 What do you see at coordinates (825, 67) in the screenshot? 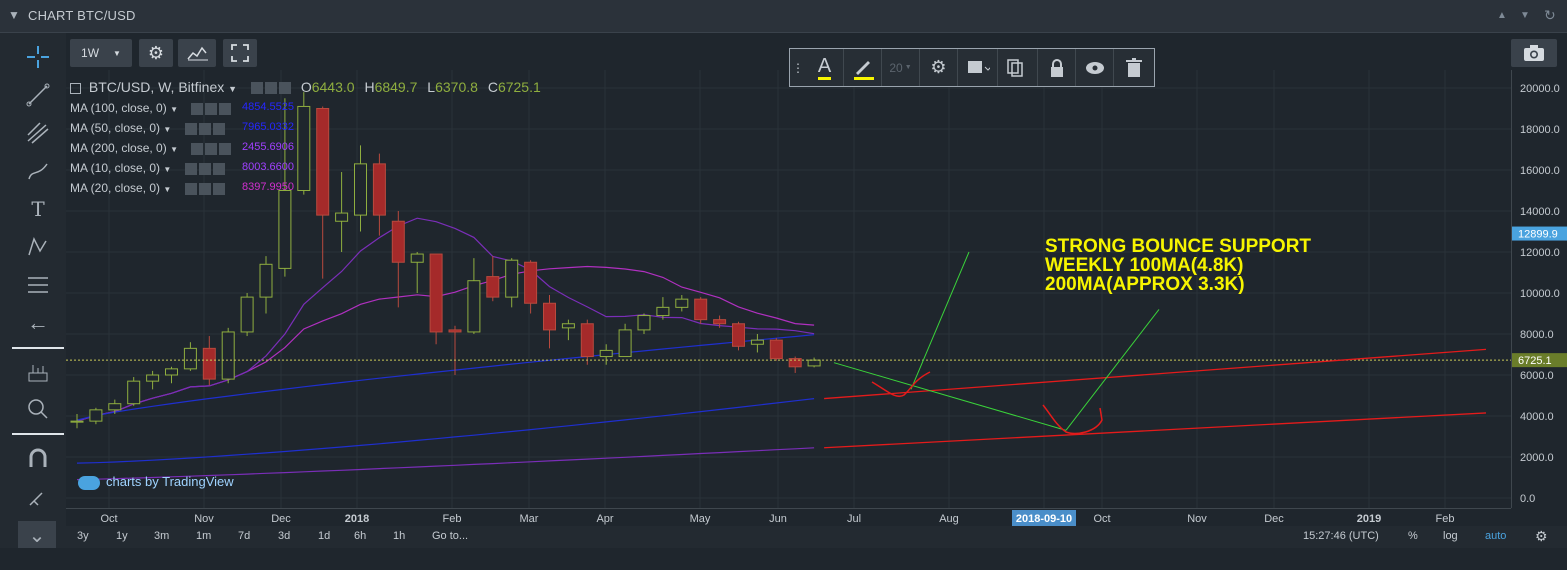
I see `text-color-icon: A` at bounding box center [825, 67].